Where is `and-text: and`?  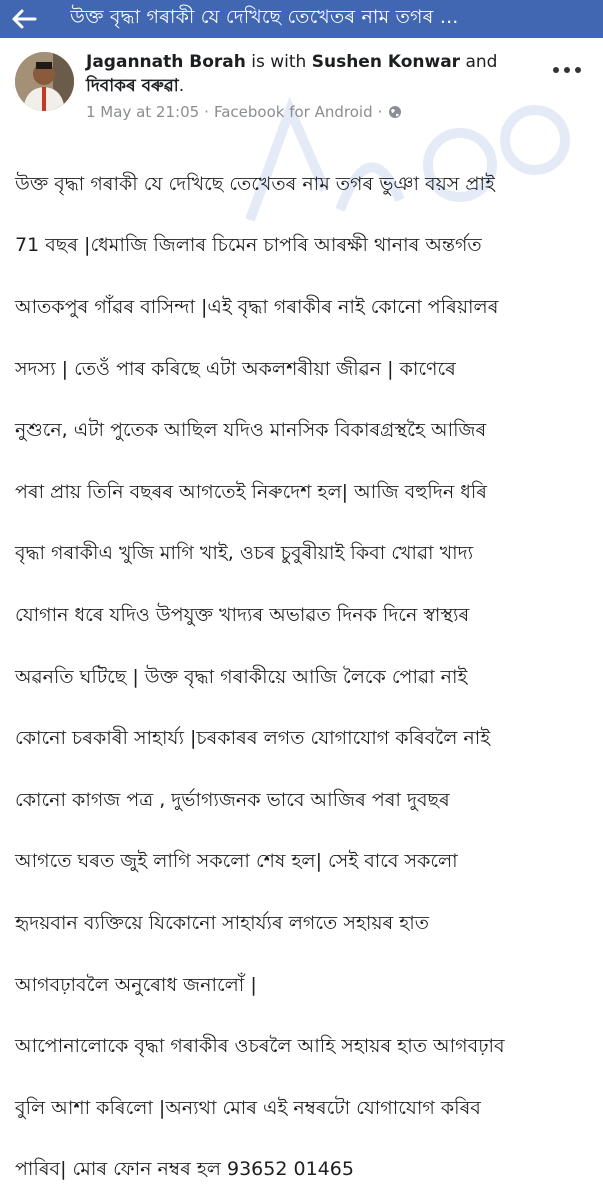 and-text: and is located at coordinates (481, 62).